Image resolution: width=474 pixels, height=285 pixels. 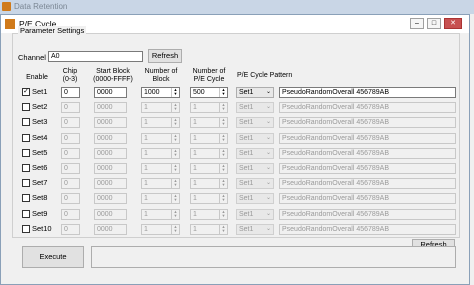 I want to click on channel-refresh-button: Refresh, so click(x=165, y=56).